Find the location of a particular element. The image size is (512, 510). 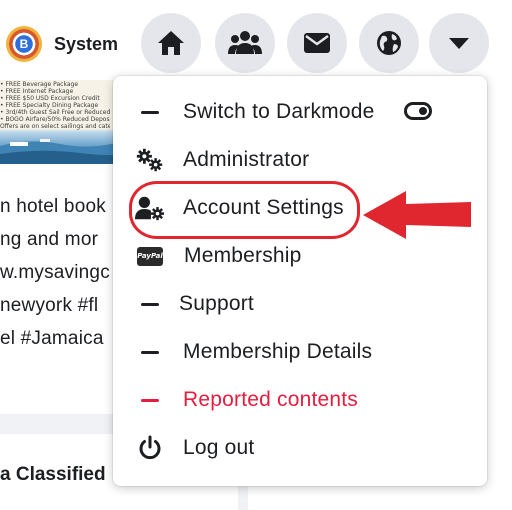

menu-item-label: Log out is located at coordinates (219, 447).